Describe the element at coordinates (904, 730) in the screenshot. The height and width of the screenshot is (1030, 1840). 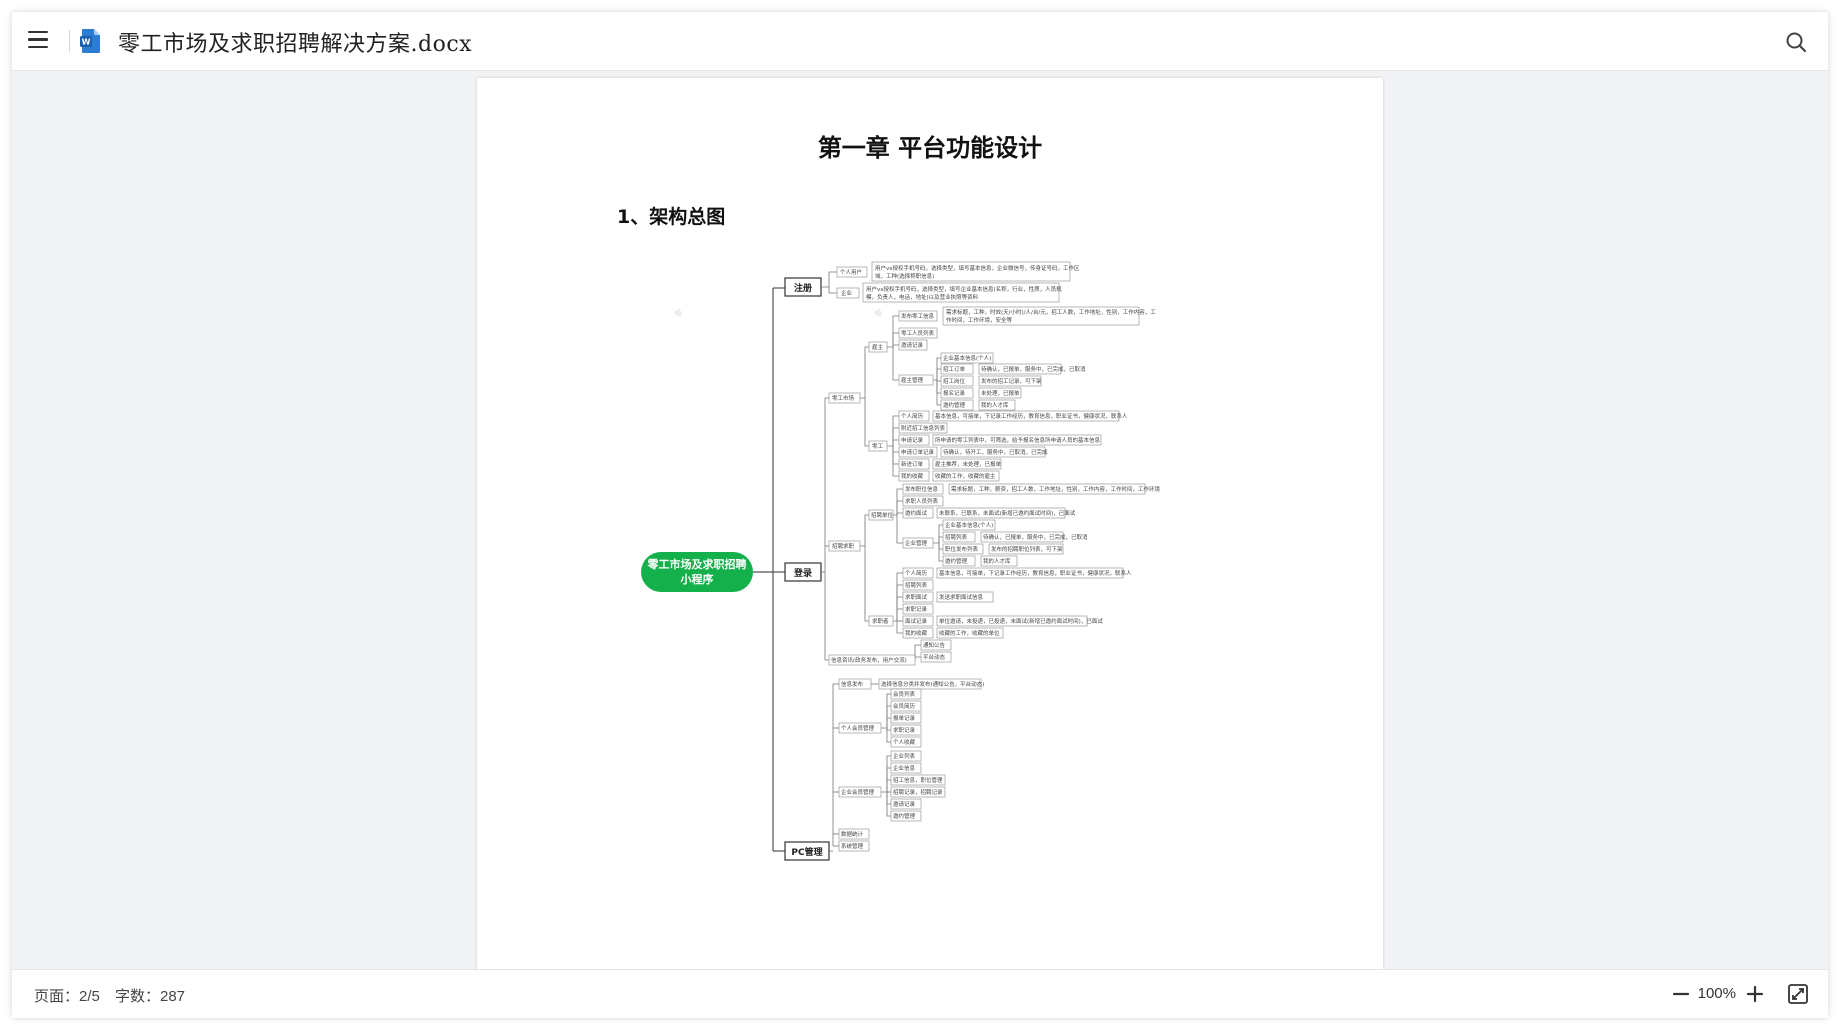
I see `node-apply-history-2: 求职记录` at that location.